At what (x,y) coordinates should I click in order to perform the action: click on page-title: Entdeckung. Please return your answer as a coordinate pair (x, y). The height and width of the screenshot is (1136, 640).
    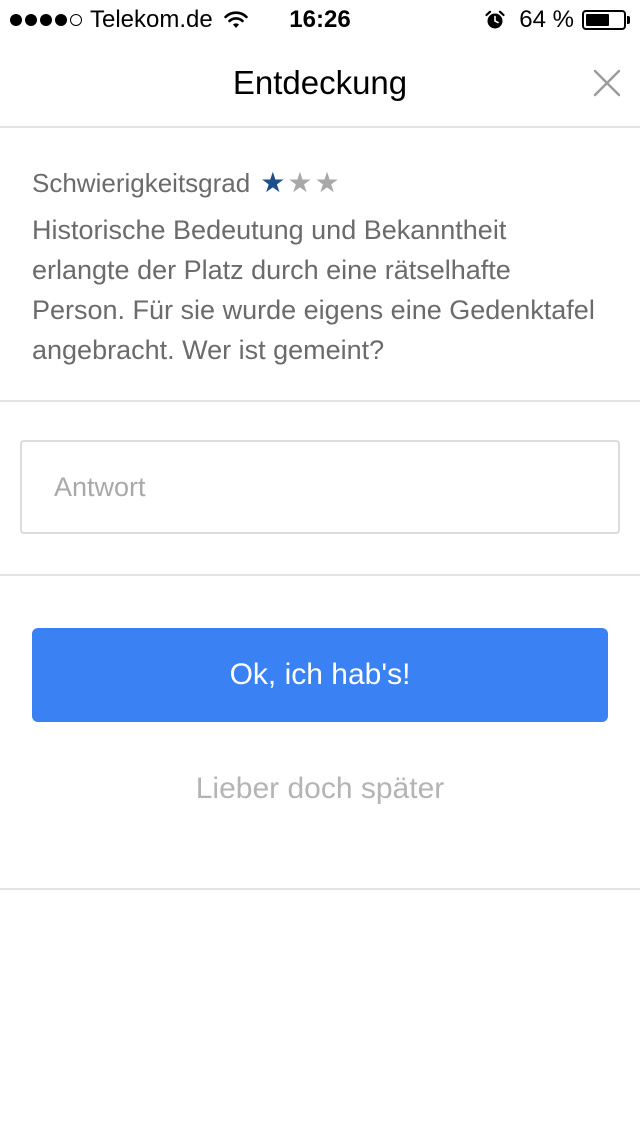
    Looking at the image, I should click on (320, 82).